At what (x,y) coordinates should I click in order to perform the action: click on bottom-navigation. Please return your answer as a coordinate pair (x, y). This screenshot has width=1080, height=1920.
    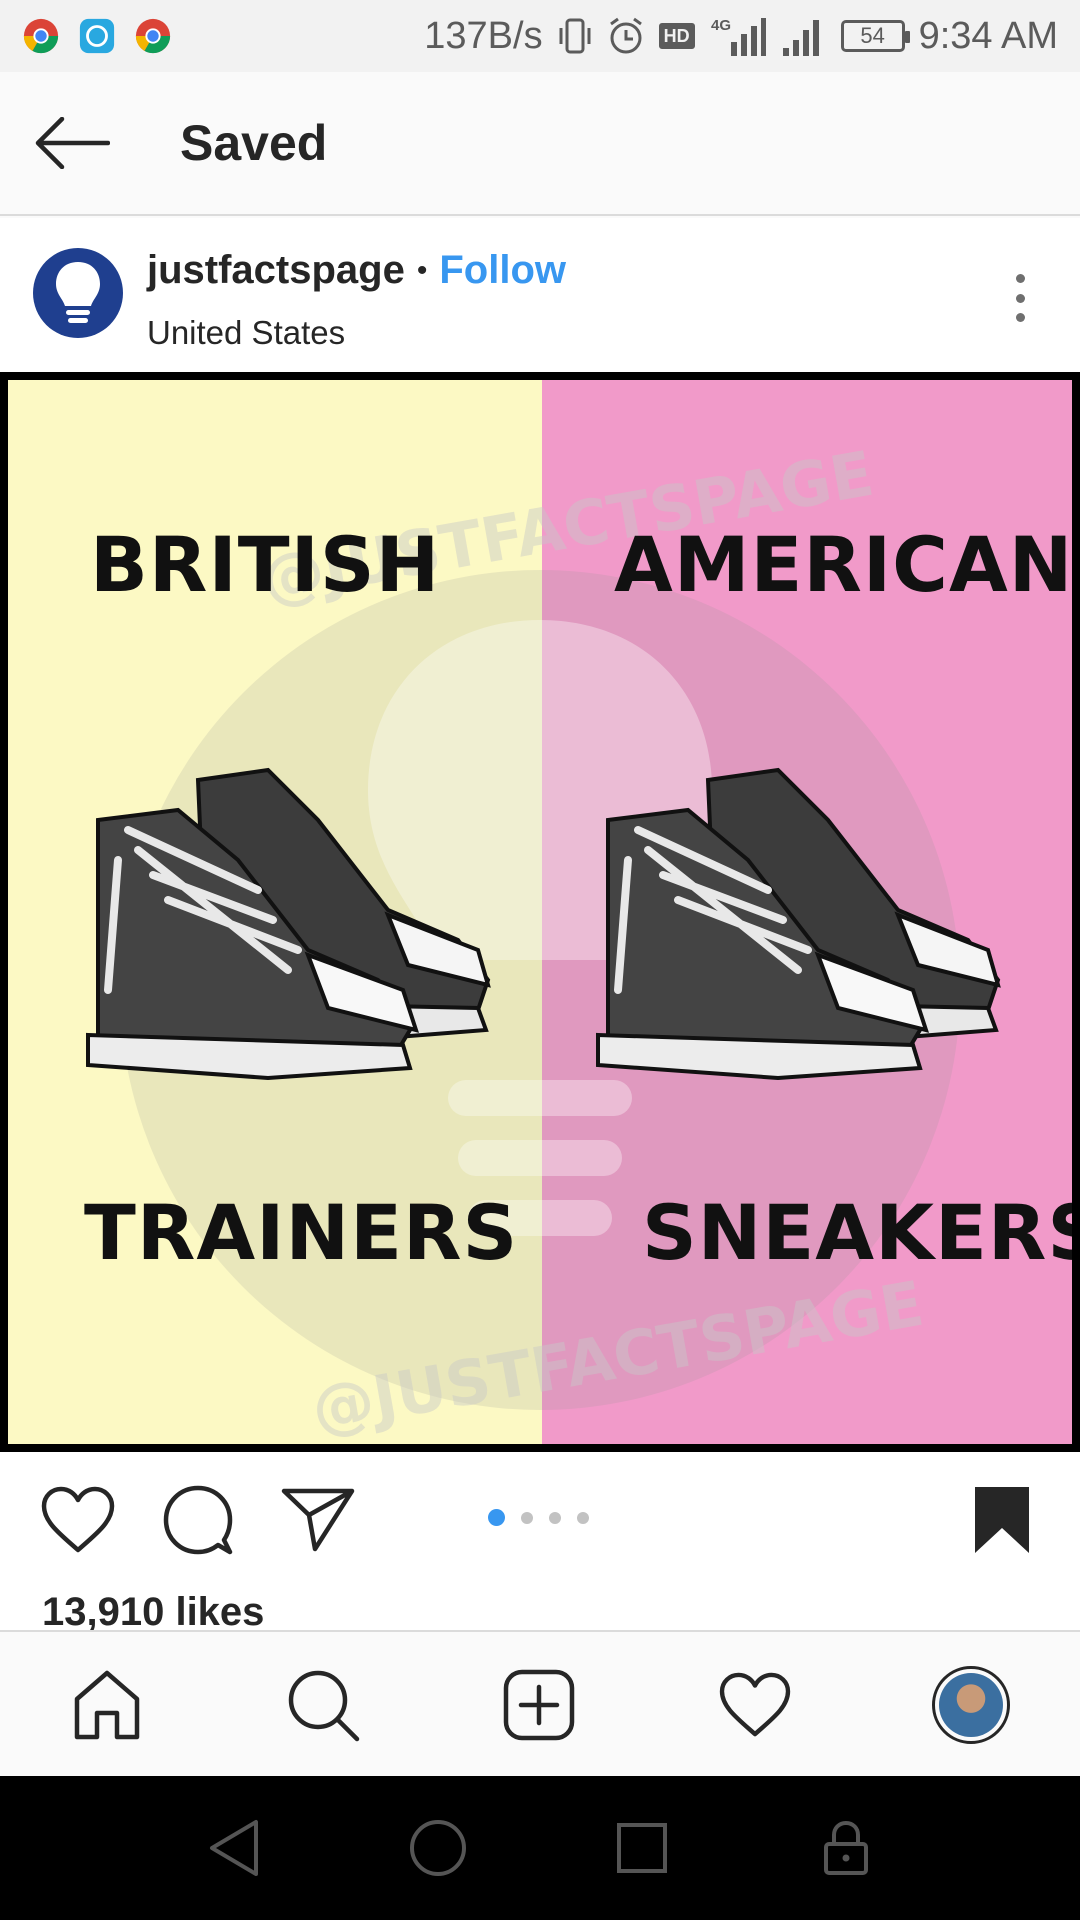
    Looking at the image, I should click on (540, 1703).